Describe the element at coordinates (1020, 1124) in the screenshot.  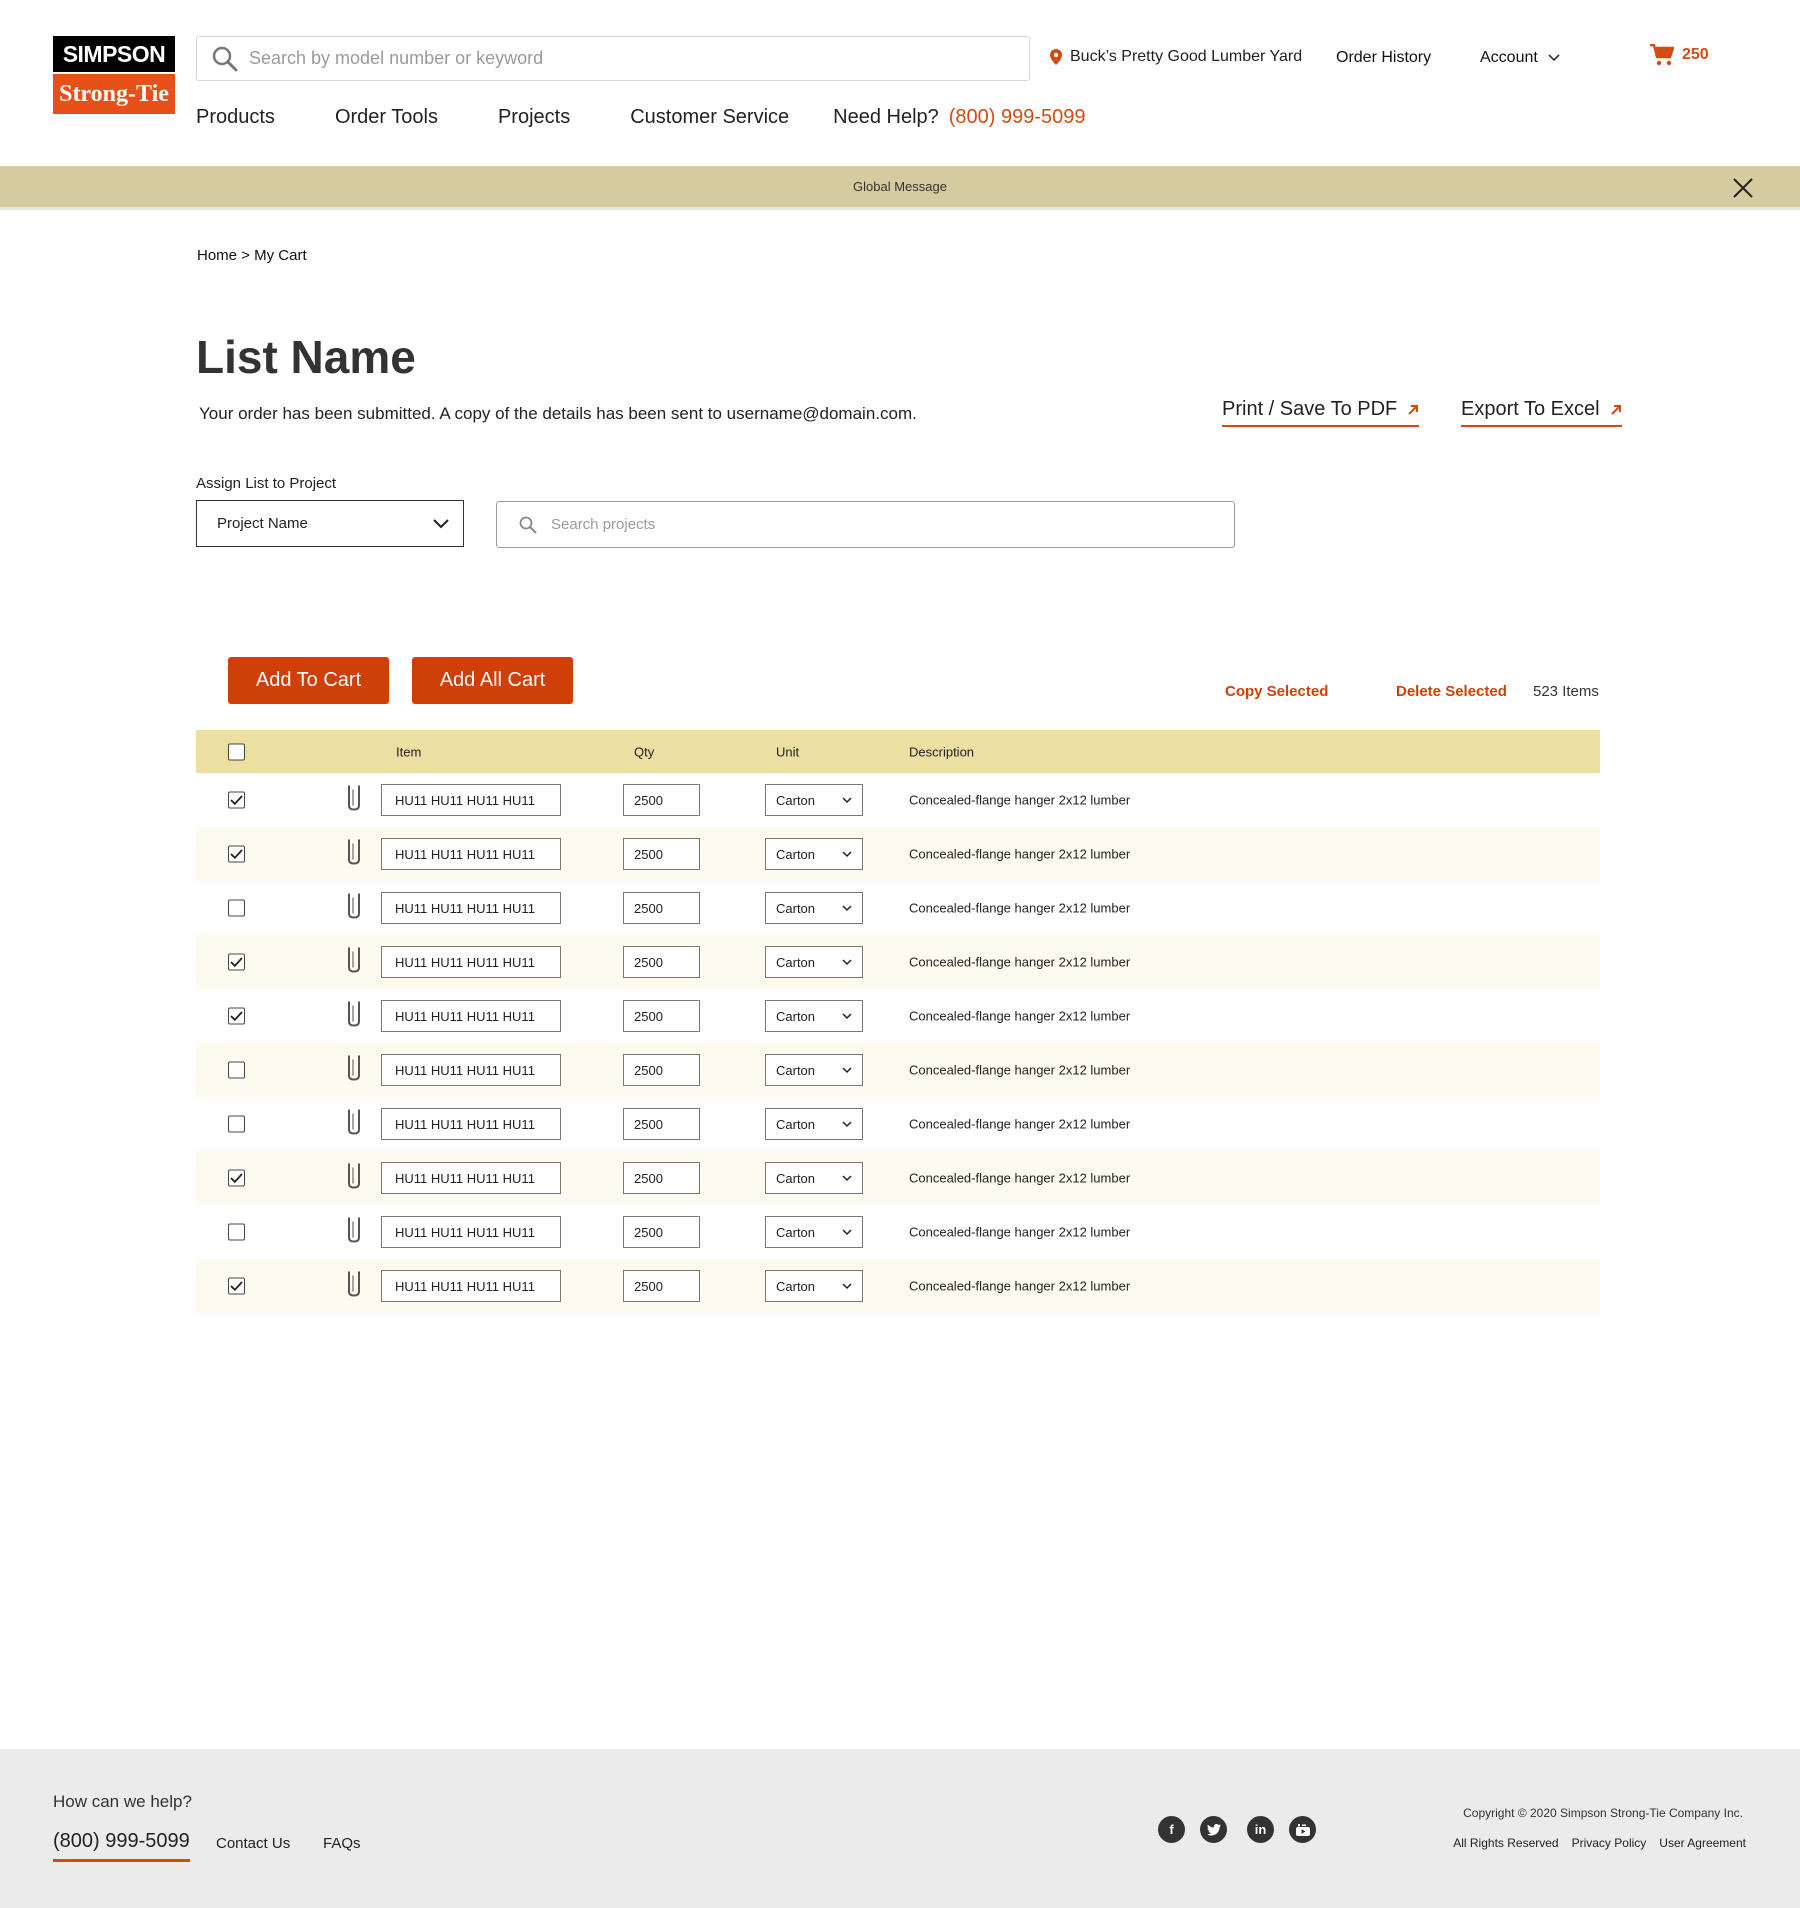
I see `description-text: Concealed-flange hanger 2x12 lumber` at that location.